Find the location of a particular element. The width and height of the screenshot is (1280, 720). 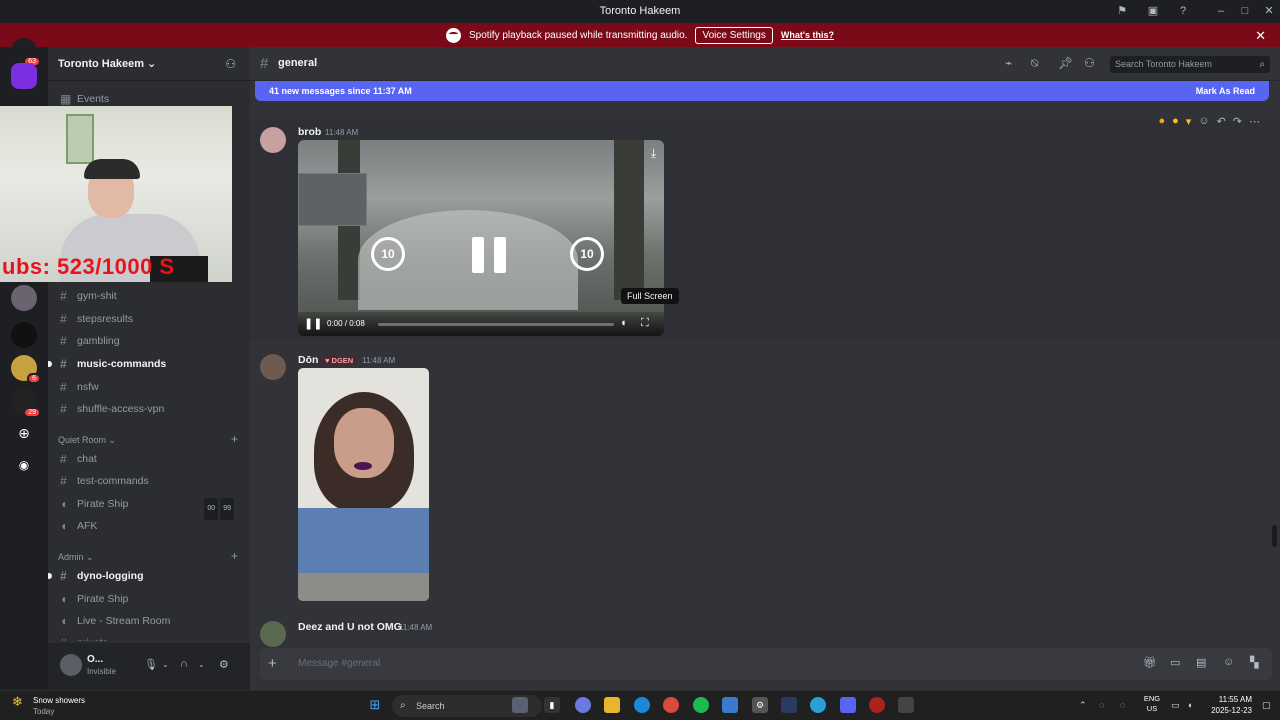

server-header: Toronto Hakeem ⌄ ⚇ is located at coordinates (149, 64).